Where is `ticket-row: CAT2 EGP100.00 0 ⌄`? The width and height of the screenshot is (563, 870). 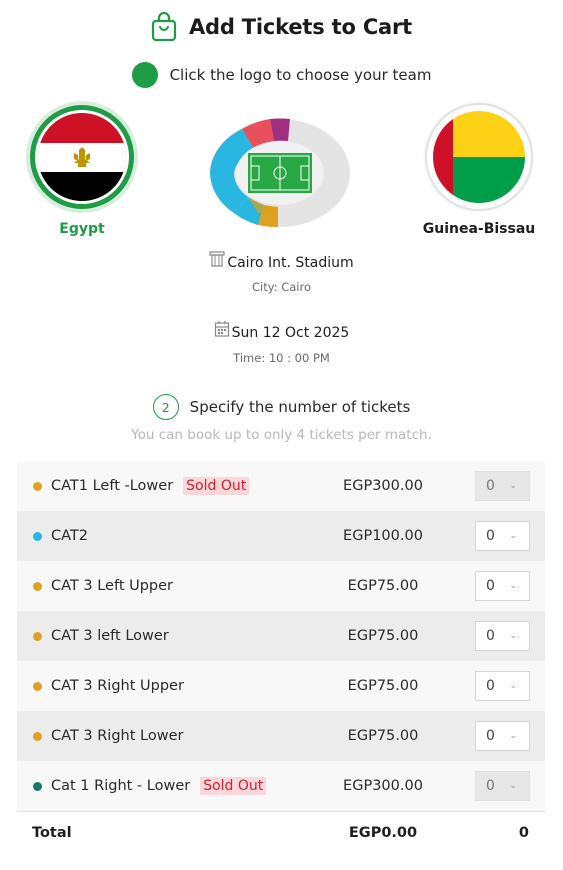
ticket-row: CAT2 EGP100.00 0 ⌄ is located at coordinates (281, 536).